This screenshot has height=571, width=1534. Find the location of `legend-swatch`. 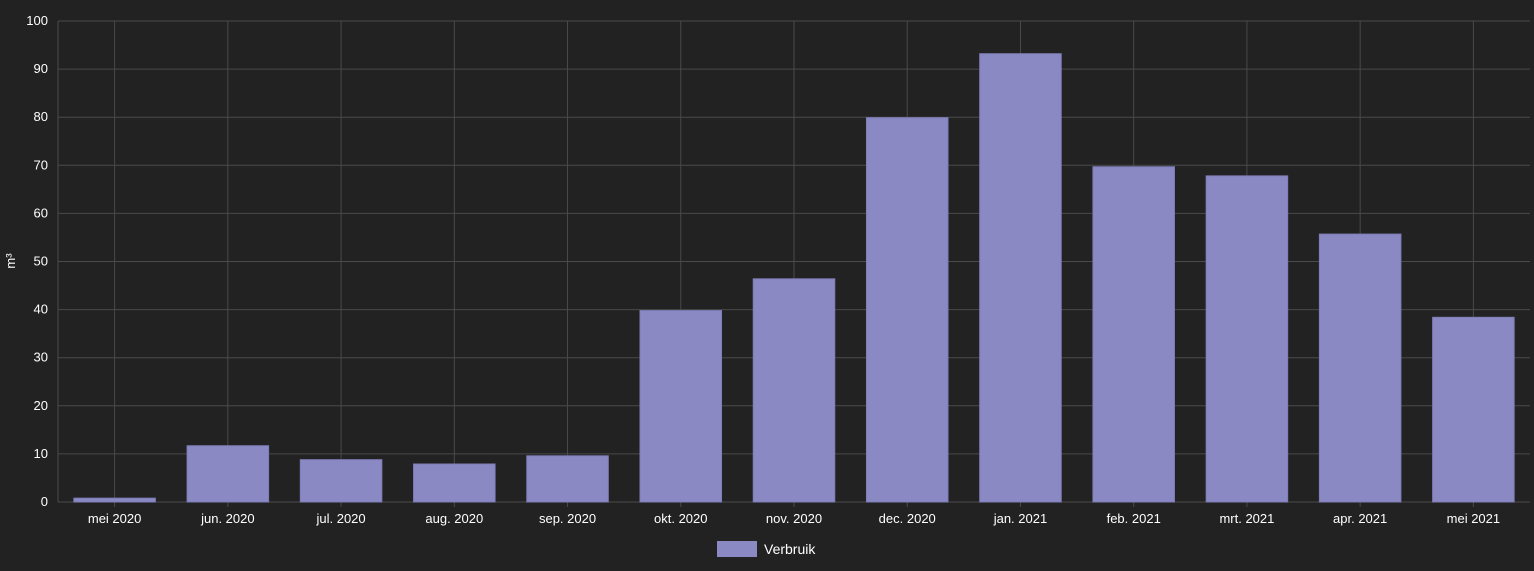

legend-swatch is located at coordinates (737, 549).